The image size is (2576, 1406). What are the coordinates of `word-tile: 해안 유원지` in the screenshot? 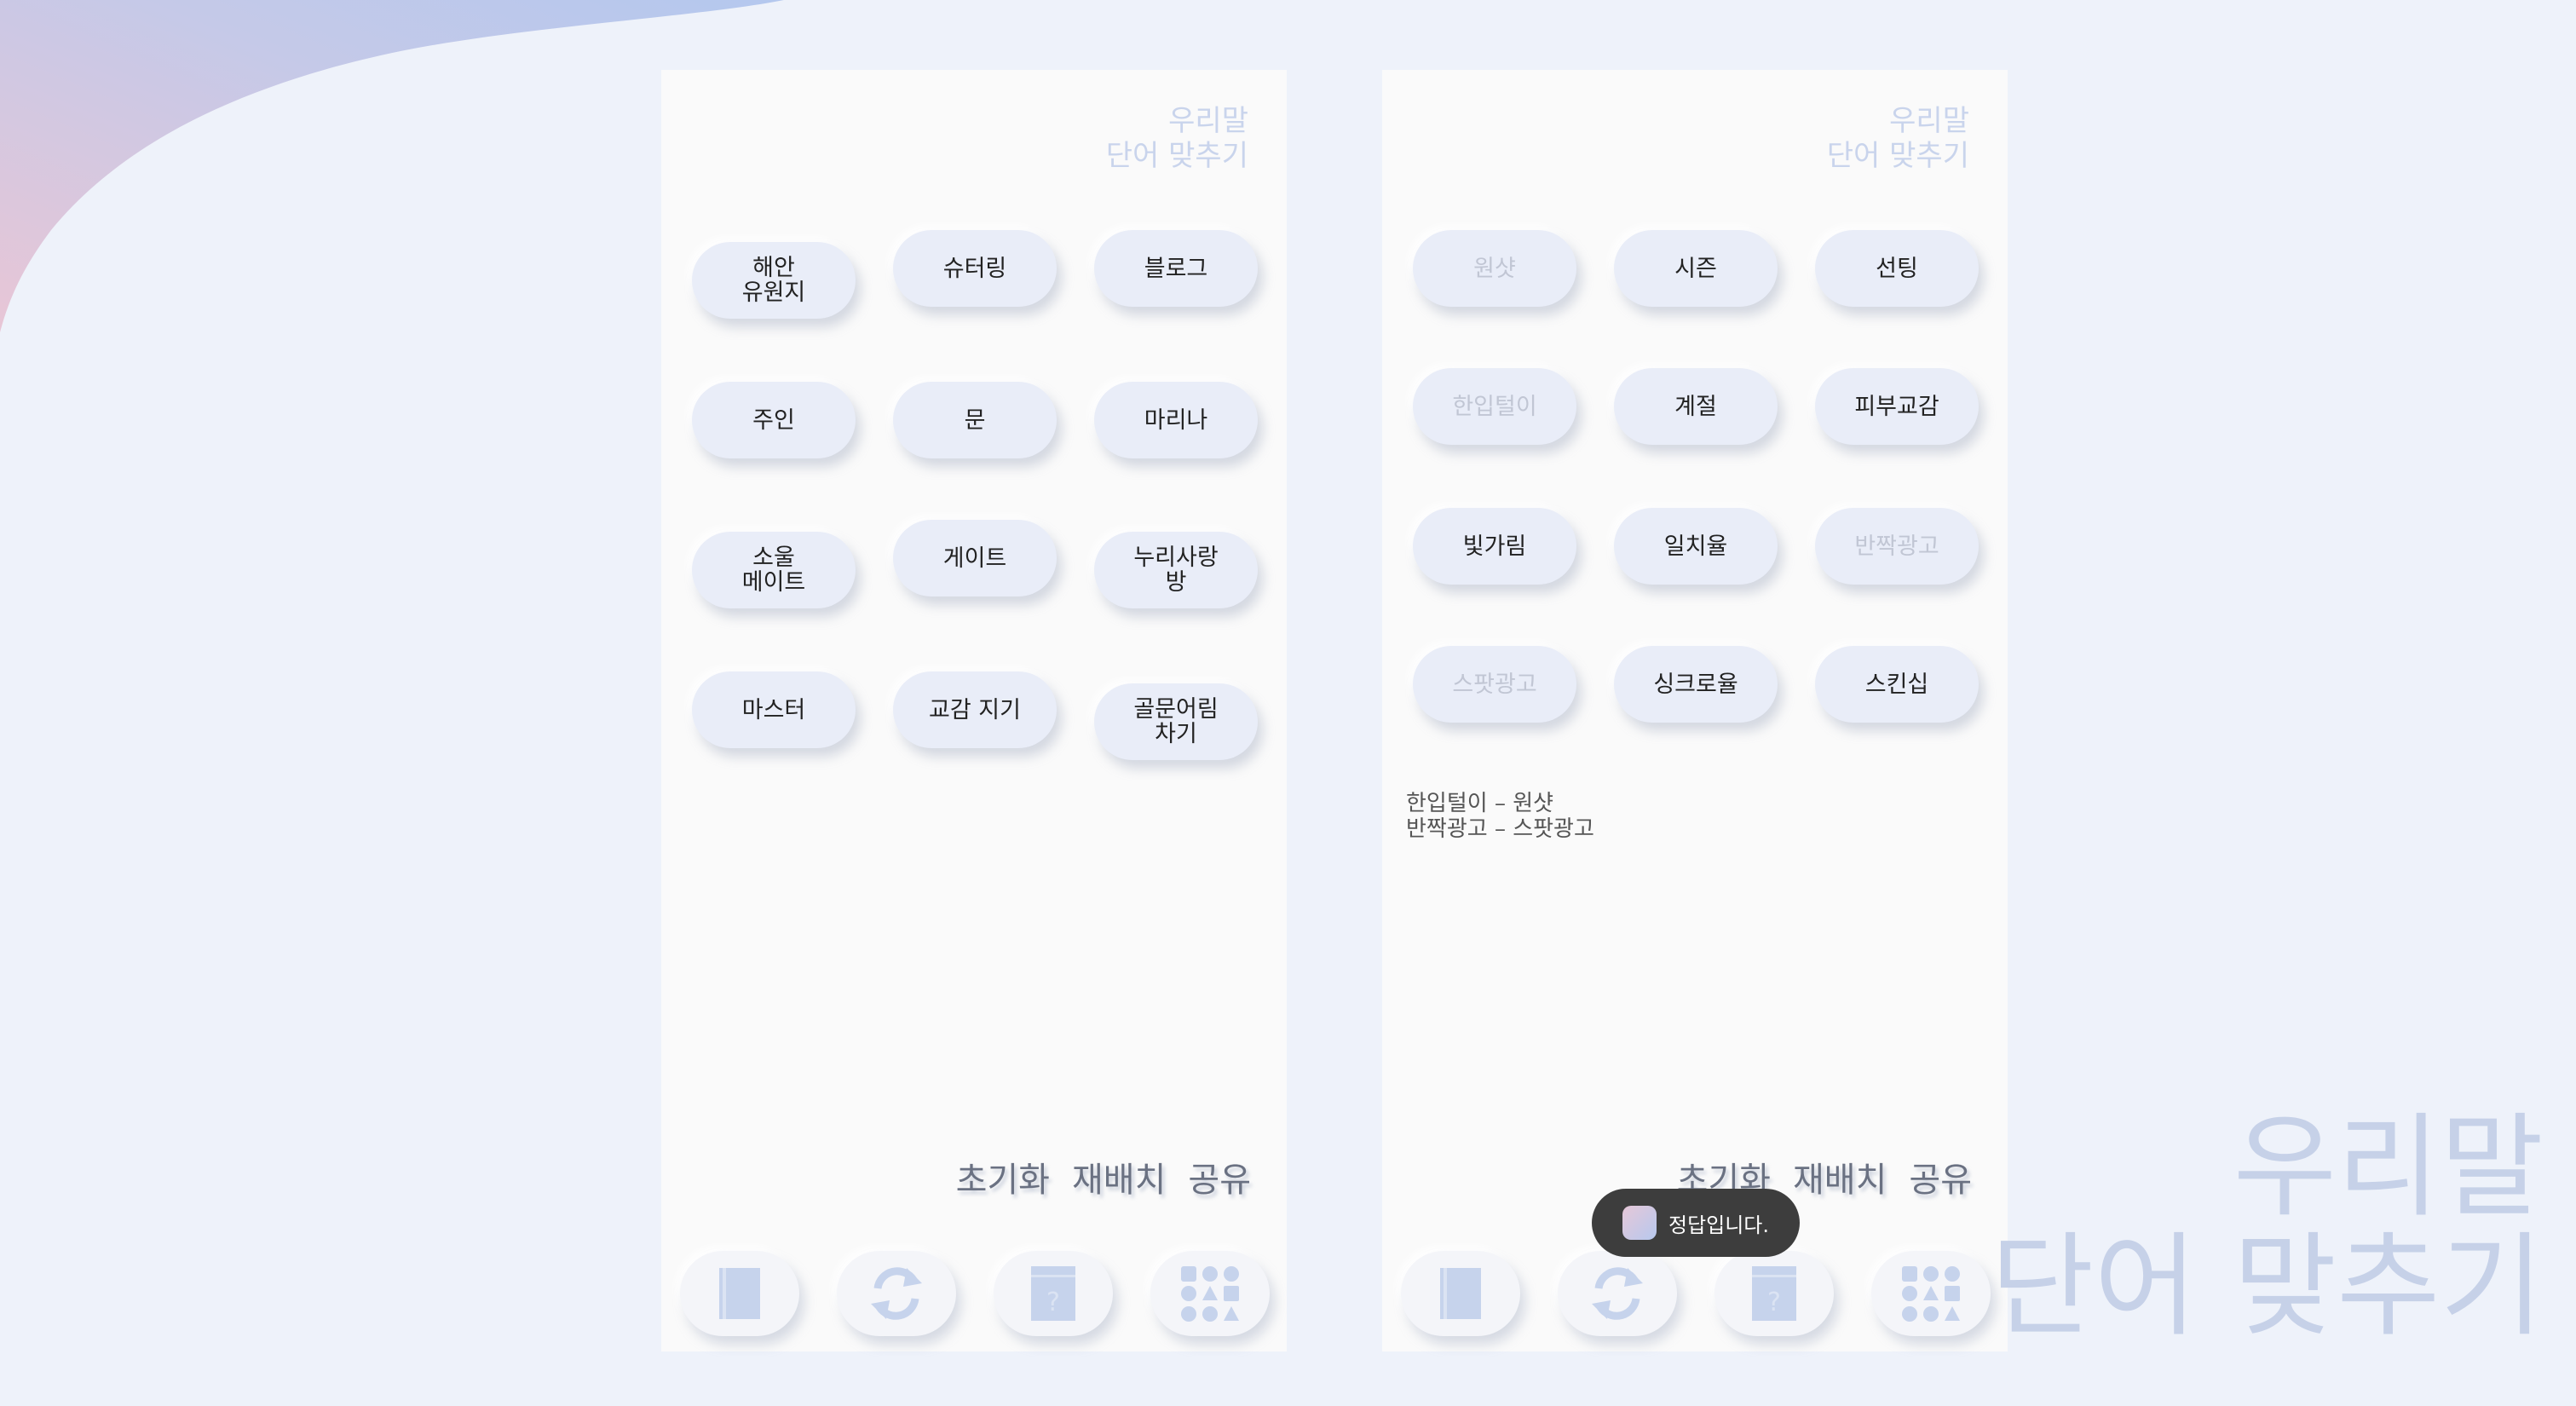 It's located at (774, 280).